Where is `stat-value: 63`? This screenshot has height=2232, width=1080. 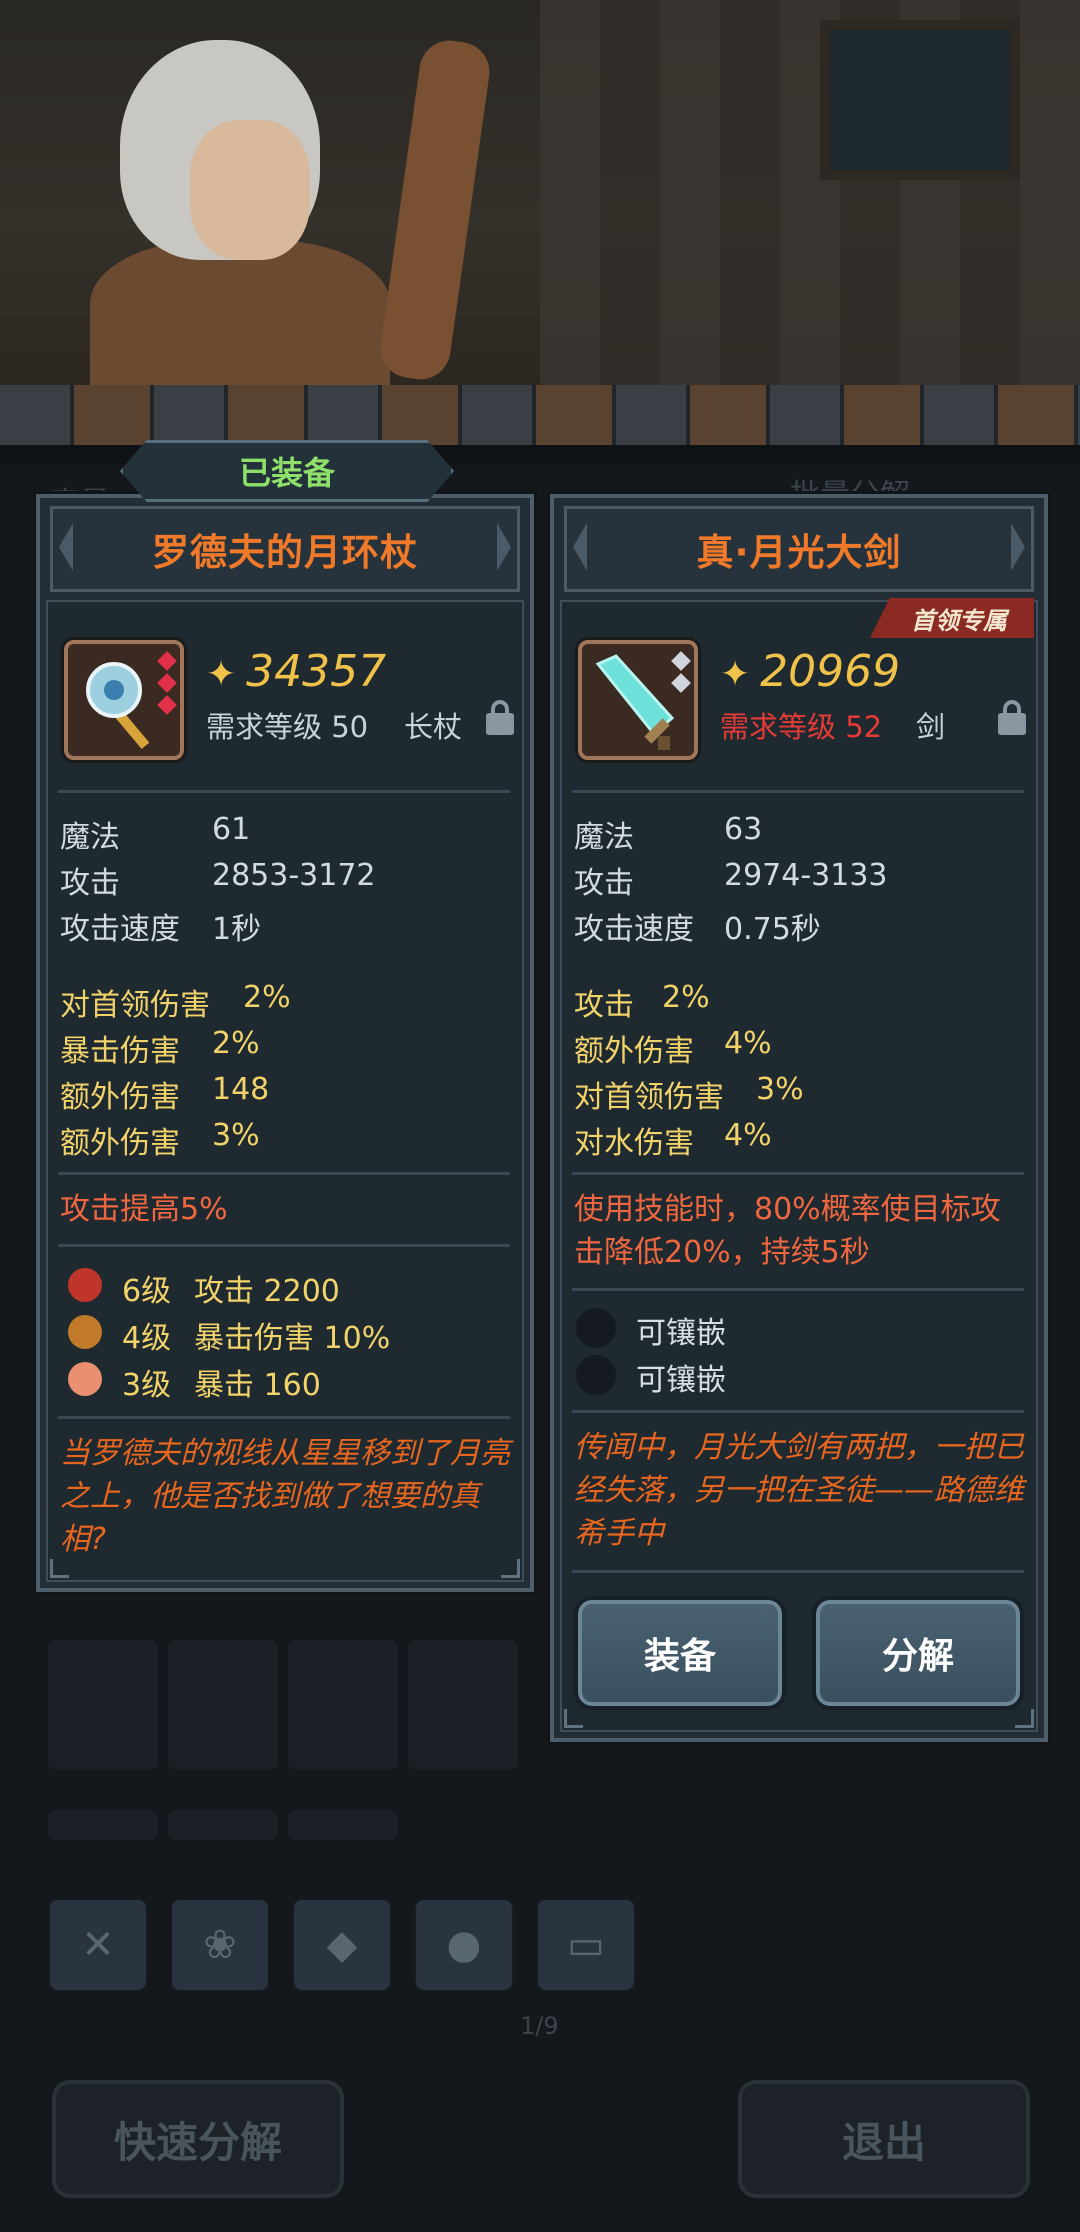 stat-value: 63 is located at coordinates (743, 829).